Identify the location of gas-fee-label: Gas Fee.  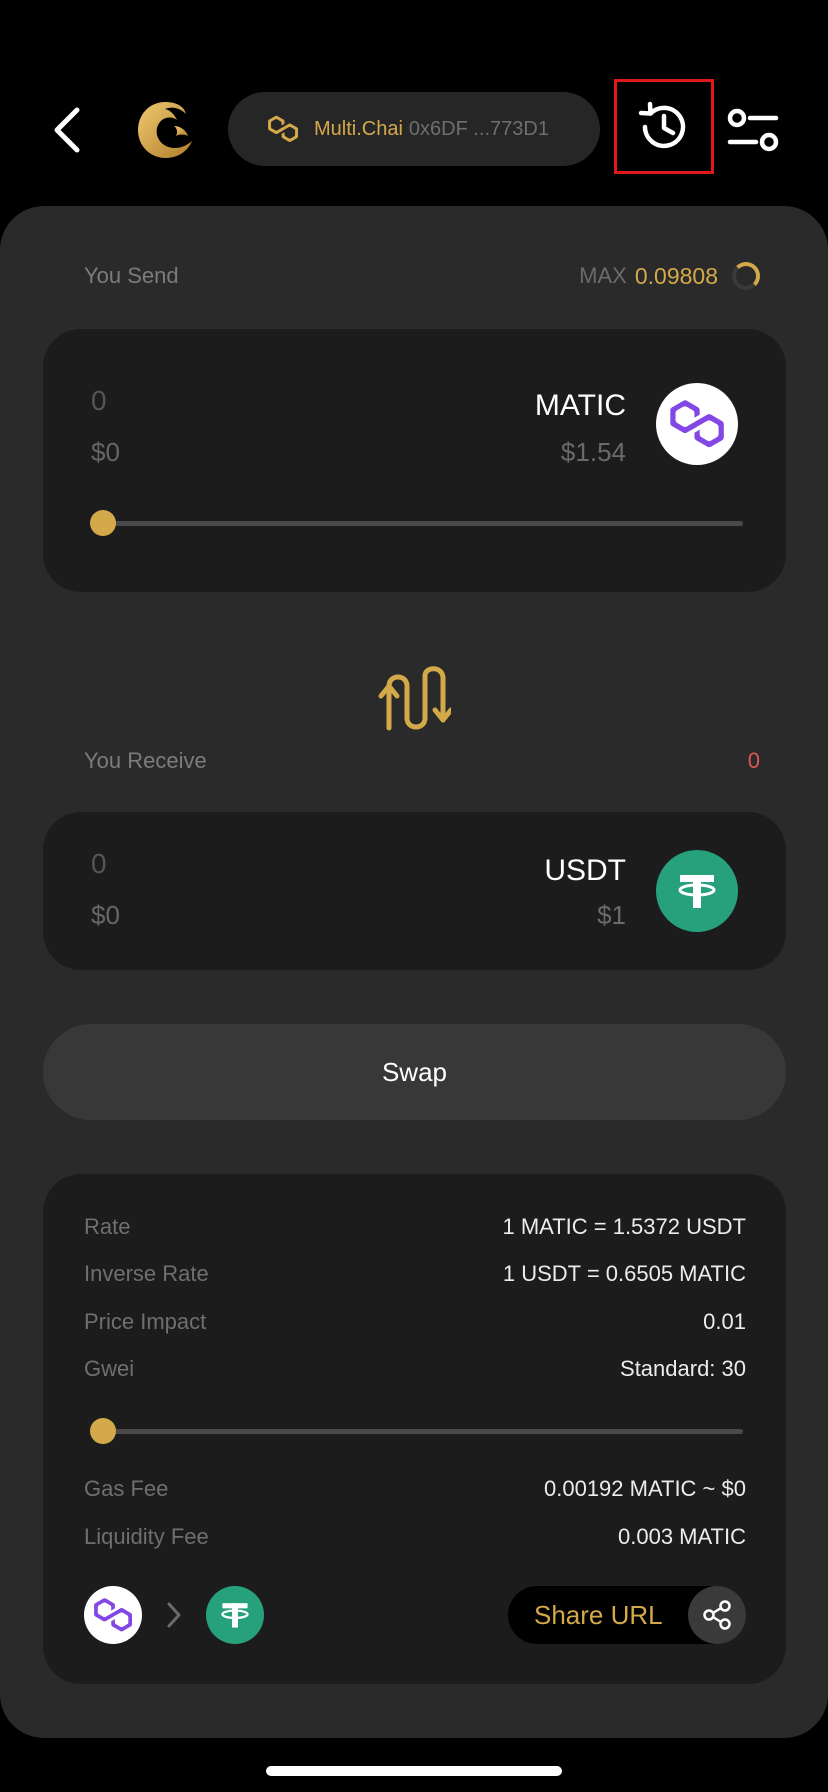
(126, 1488).